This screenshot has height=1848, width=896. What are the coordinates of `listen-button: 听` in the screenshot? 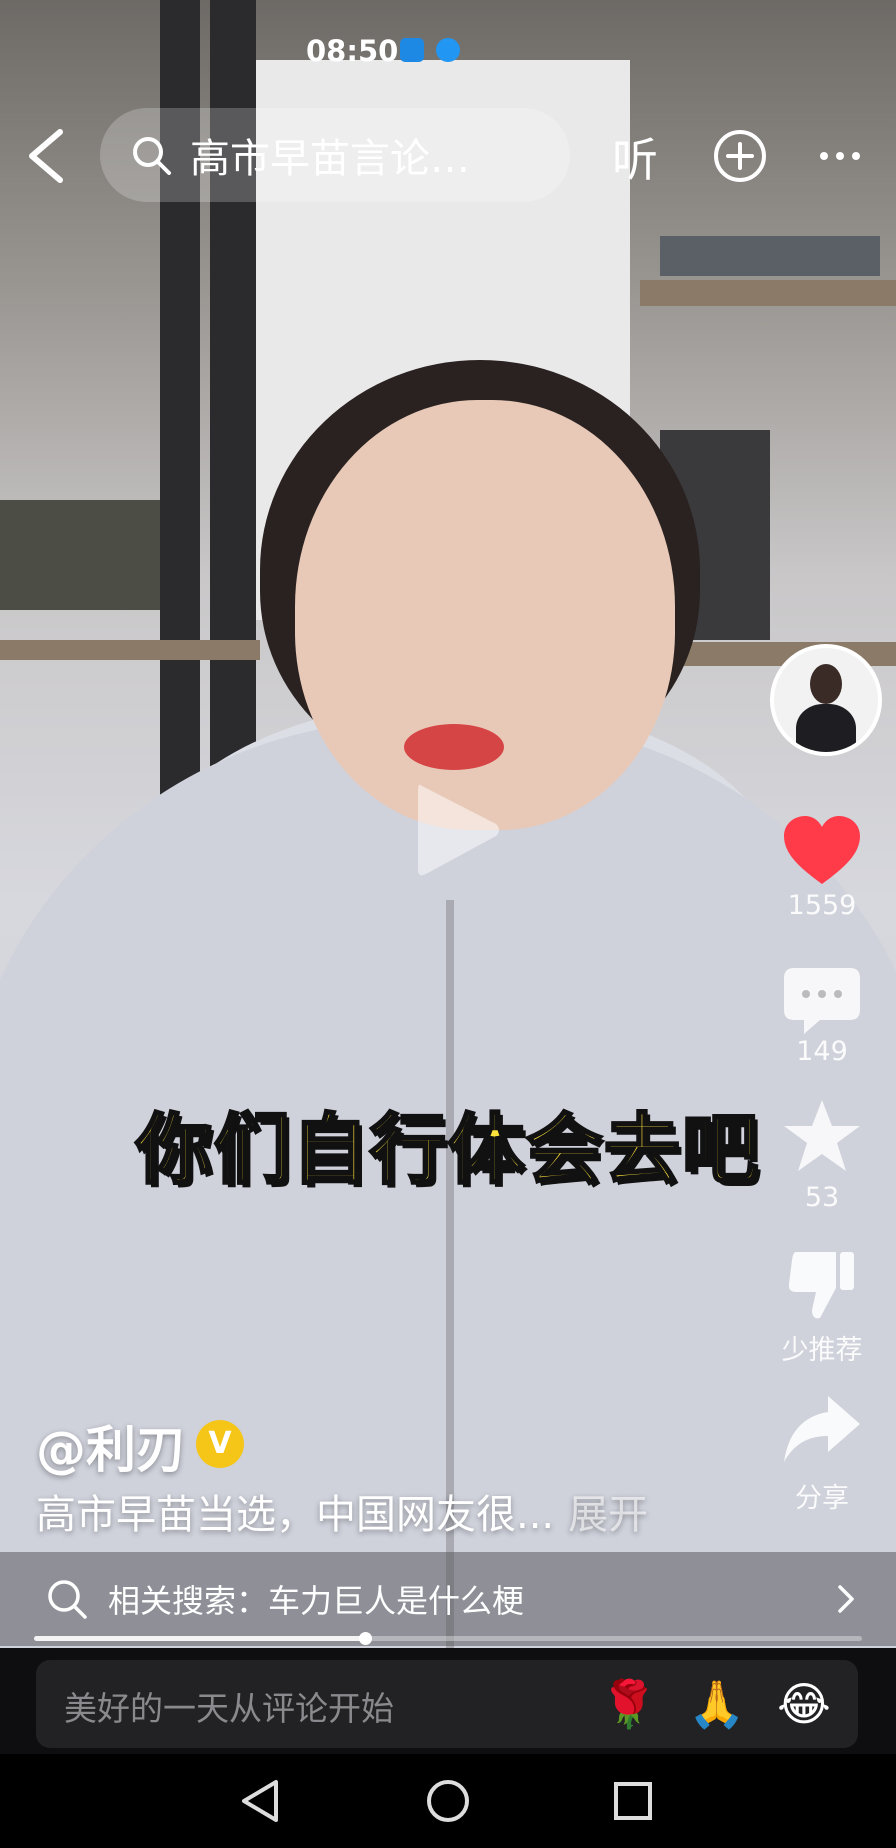 It's located at (635, 157).